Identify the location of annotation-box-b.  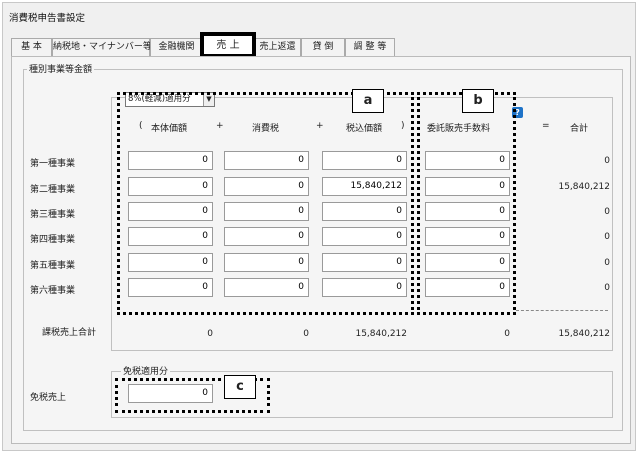
(466, 203).